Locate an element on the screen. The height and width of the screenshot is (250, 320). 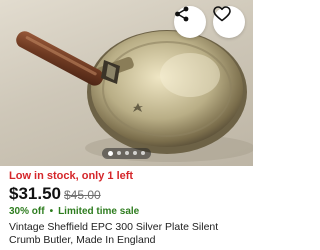
promo-row: 30% off • Limited time sale is located at coordinates (74, 211).